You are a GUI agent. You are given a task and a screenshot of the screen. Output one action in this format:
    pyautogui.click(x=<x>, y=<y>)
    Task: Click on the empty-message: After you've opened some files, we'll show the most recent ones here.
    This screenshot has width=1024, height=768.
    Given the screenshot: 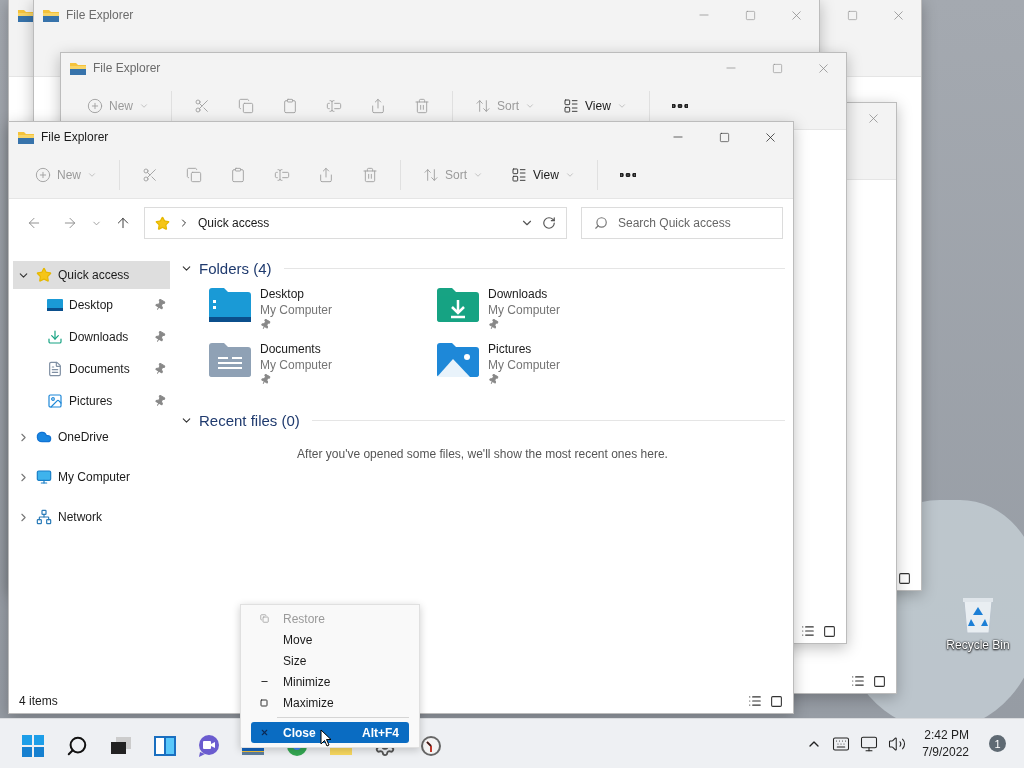 What is the action you would take?
    pyautogui.click(x=482, y=454)
    